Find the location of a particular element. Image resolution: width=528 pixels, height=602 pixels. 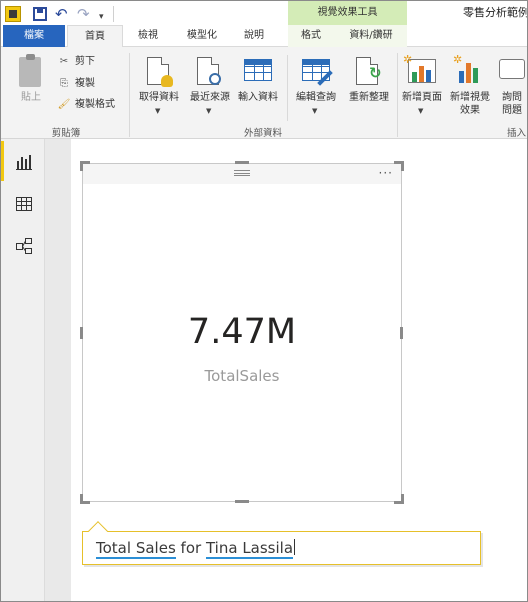

tab-file: 檔案 is located at coordinates (34, 36).